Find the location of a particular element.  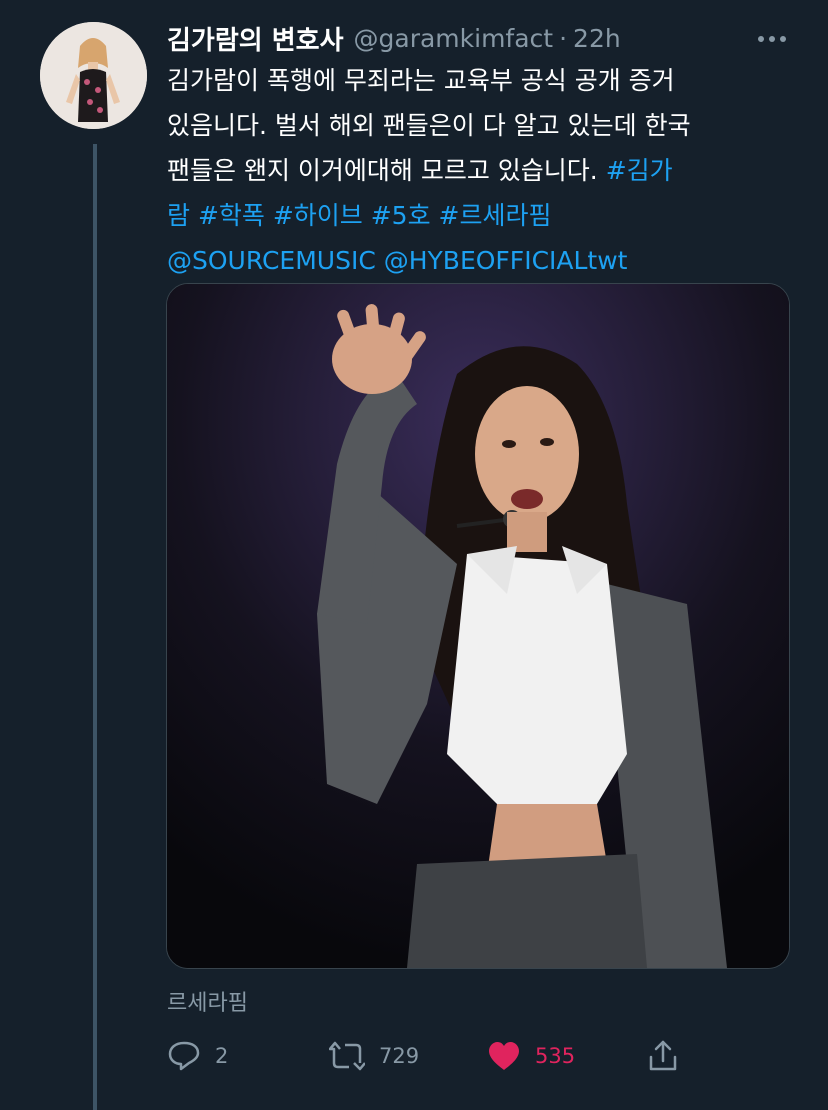

text-plain: 김가람이 폭행에 무죄라는 교육부 공식 공개 증거 is located at coordinates (421, 80).